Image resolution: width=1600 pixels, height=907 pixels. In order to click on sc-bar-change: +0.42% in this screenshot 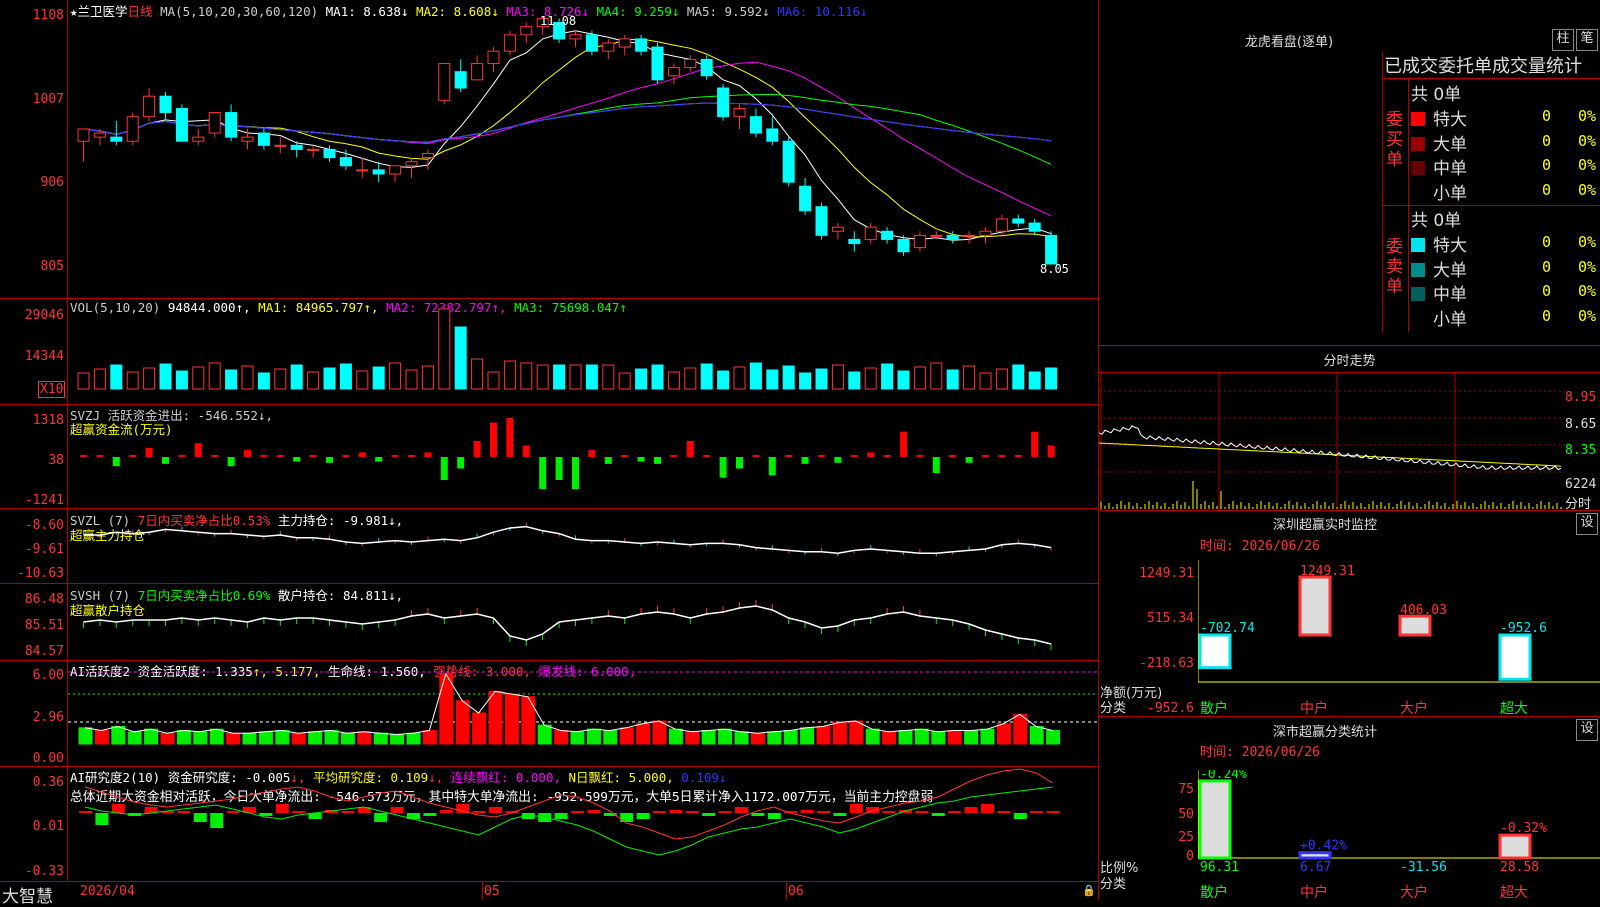, I will do `click(1323, 846)`.